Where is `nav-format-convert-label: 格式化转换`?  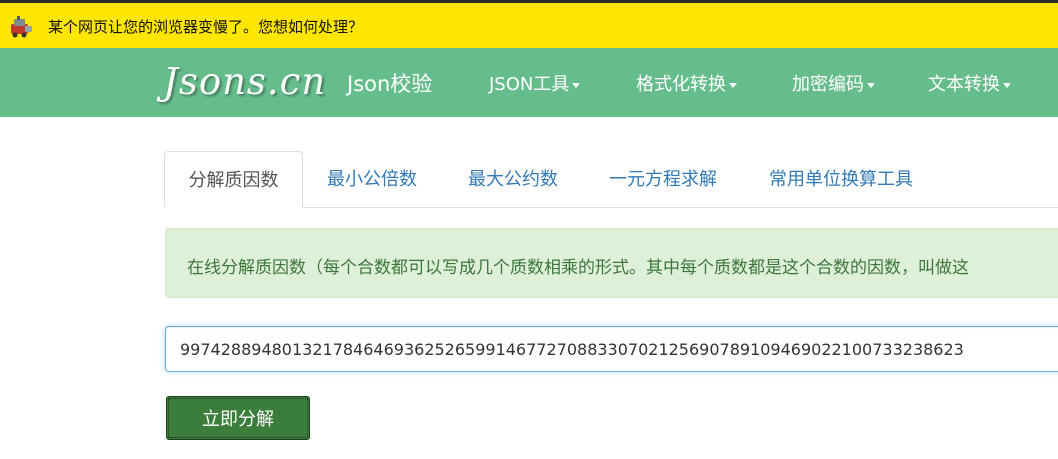 nav-format-convert-label: 格式化转换 is located at coordinates (681, 84).